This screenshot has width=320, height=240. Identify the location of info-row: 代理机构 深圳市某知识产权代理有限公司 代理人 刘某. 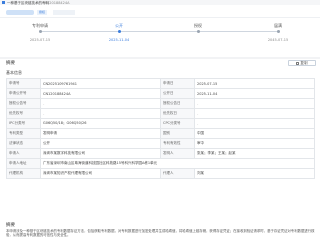
(160, 173).